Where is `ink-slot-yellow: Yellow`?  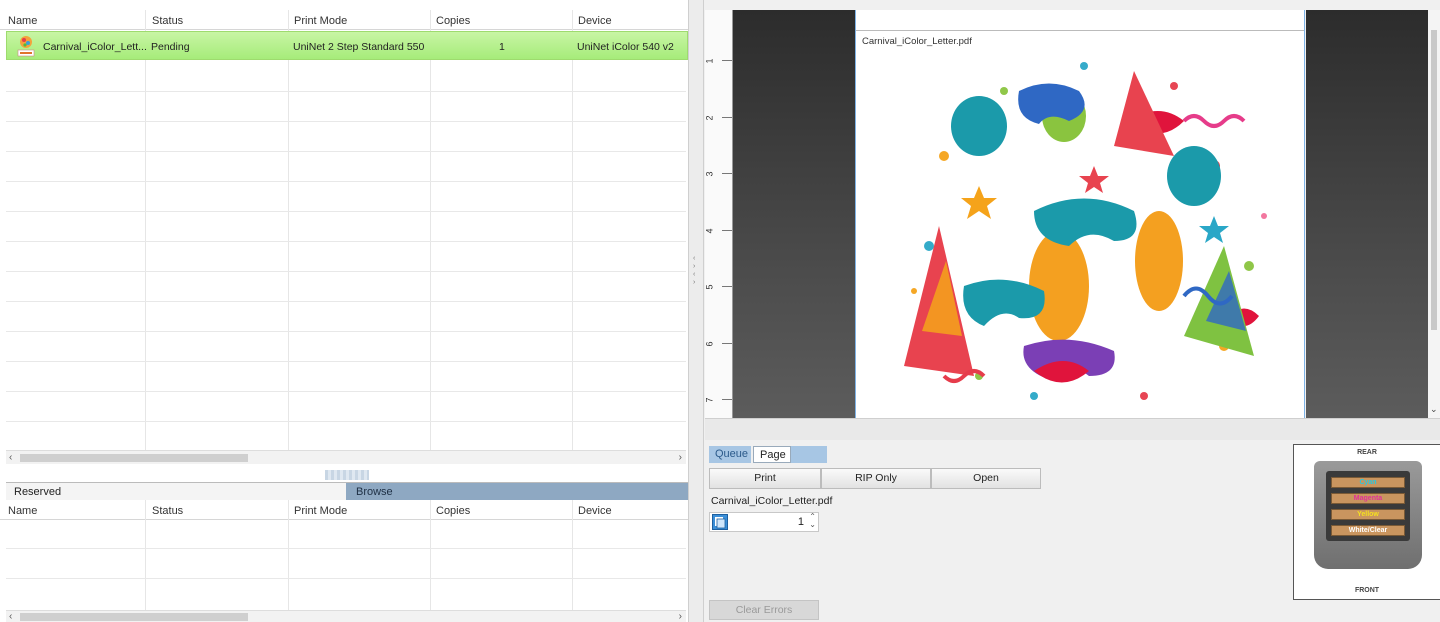 ink-slot-yellow: Yellow is located at coordinates (1368, 514).